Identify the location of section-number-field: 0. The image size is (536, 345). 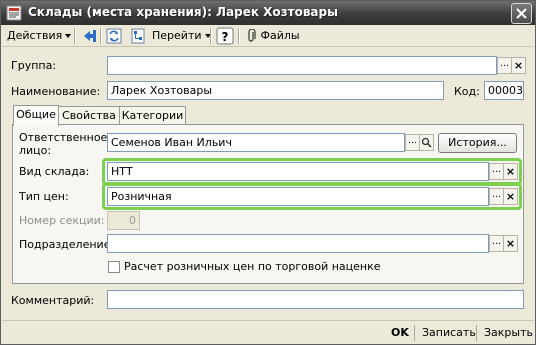
(123, 220).